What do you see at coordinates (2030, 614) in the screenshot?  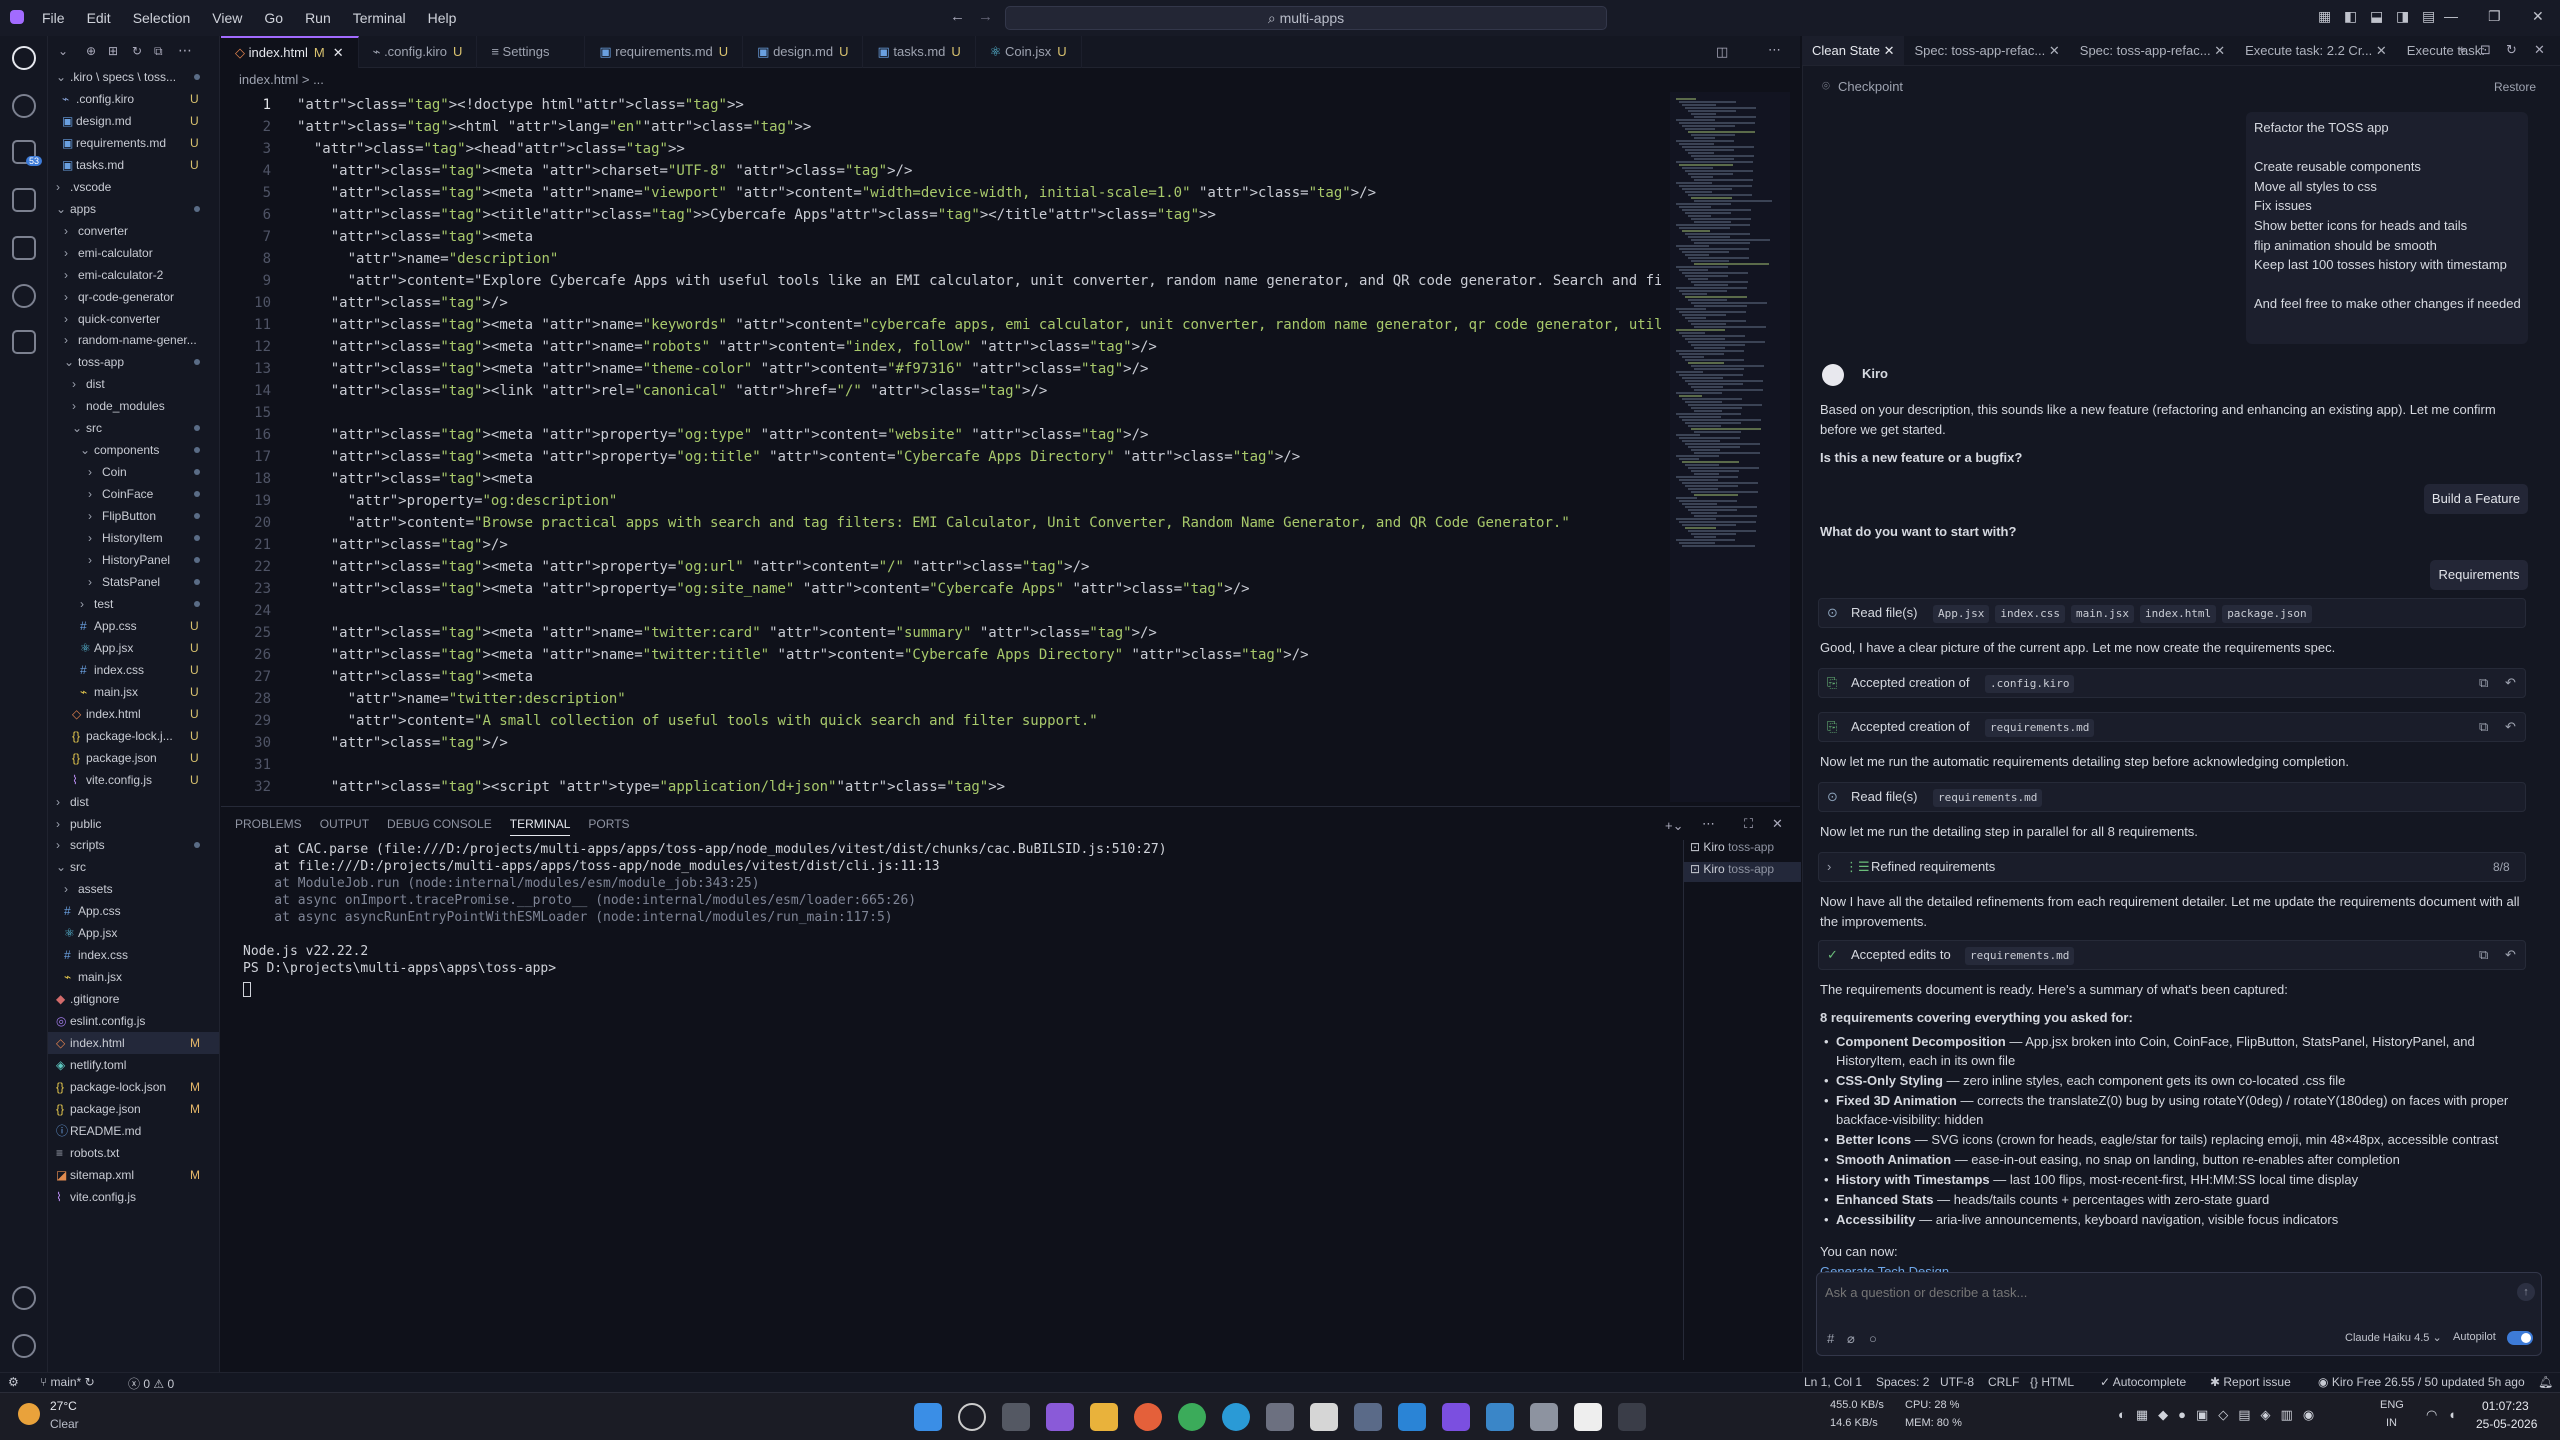 I see `file-chip: index.css` at bounding box center [2030, 614].